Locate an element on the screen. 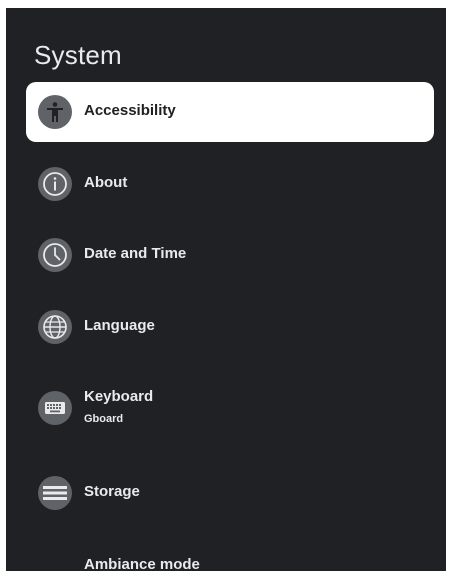 This screenshot has height=571, width=452. menu-item-label: Keyboard is located at coordinates (119, 396).